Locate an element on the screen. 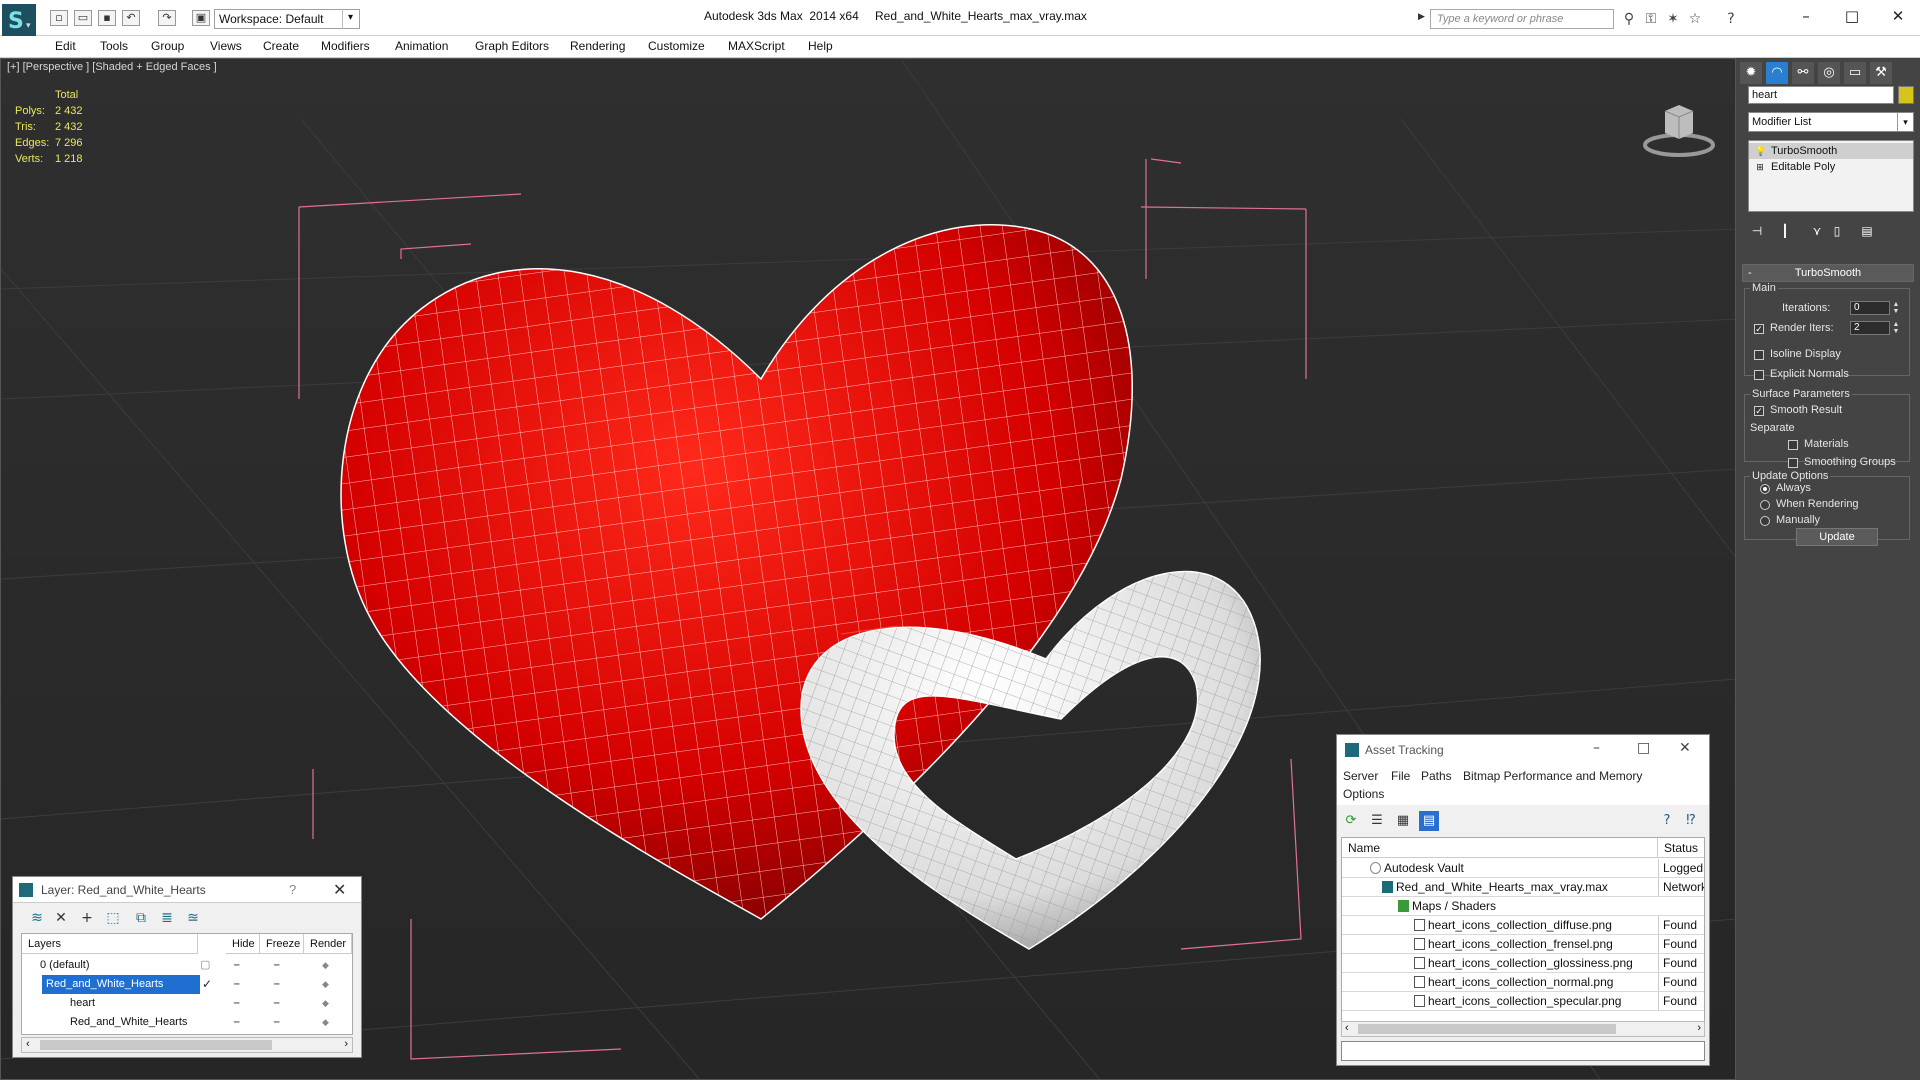 Image resolution: width=1920 pixels, height=1080 pixels. menu-server: Server is located at coordinates (1360, 776).